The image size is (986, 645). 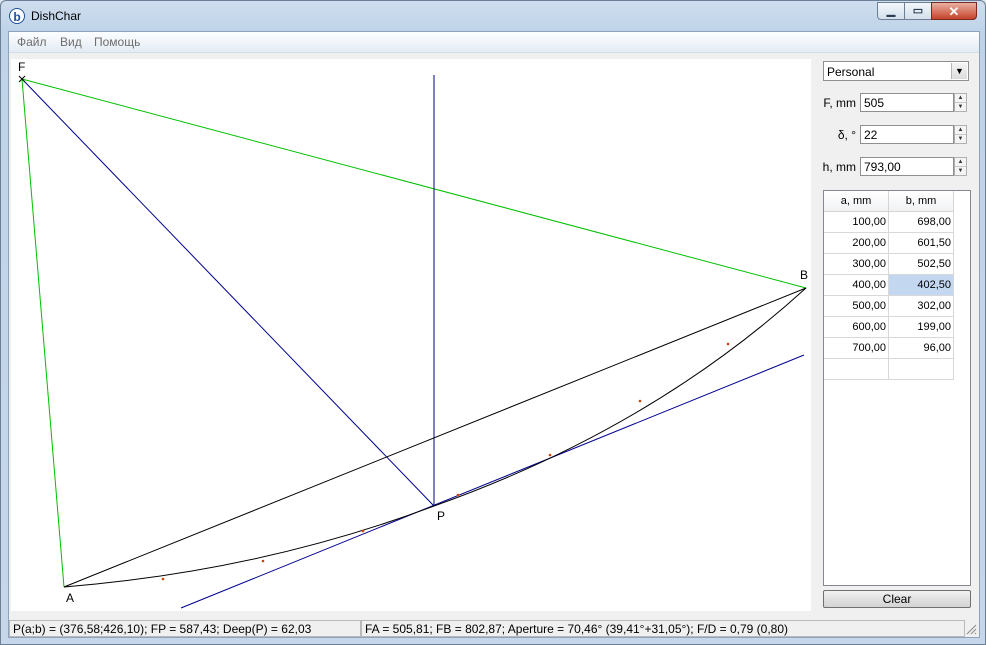 I want to click on cell-a: 300,00, so click(x=856, y=264).